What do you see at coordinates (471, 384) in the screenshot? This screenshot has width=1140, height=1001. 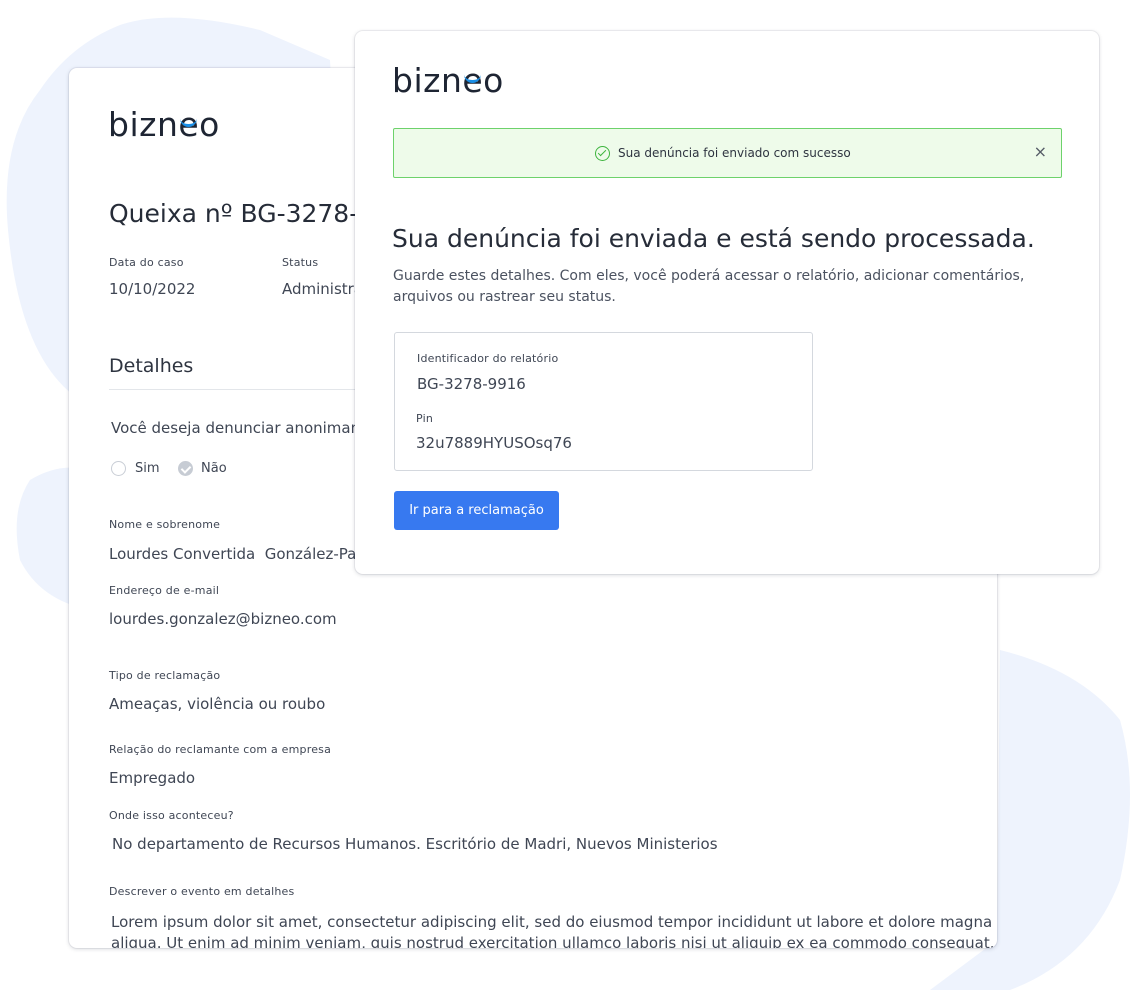 I see `report-id-value: BG-3278-9916` at bounding box center [471, 384].